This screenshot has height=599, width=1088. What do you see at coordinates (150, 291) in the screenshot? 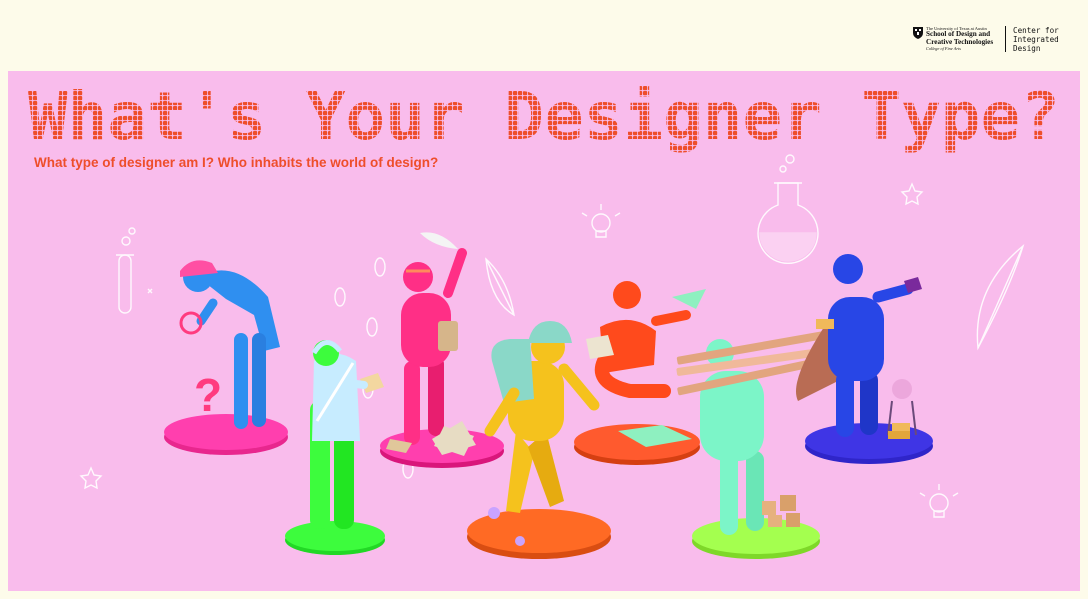
I see `sparkle-icon` at bounding box center [150, 291].